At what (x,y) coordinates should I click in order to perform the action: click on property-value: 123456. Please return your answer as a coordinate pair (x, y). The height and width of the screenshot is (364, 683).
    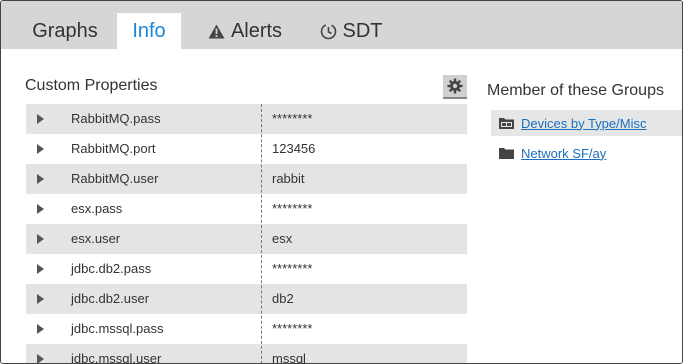
    Looking at the image, I should click on (294, 148).